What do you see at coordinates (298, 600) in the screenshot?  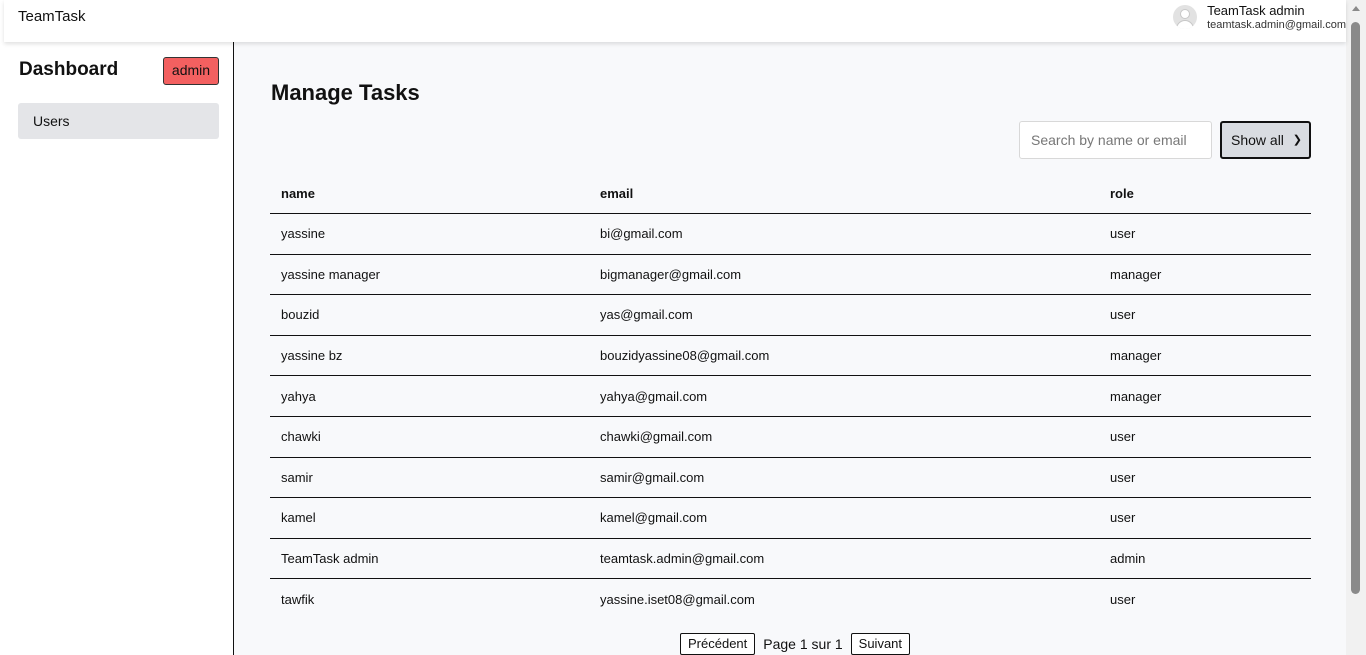 I see `cell-name: tawfik` at bounding box center [298, 600].